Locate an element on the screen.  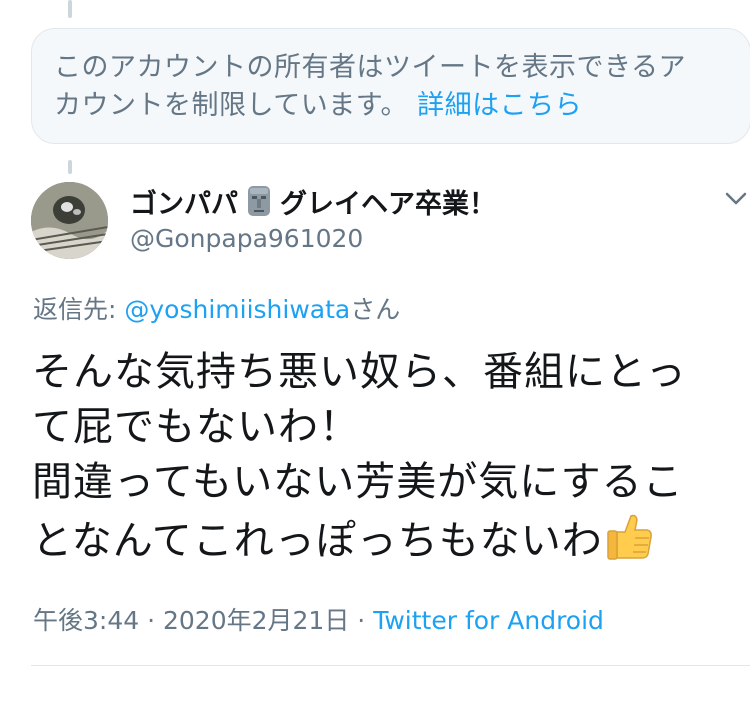
avatar is located at coordinates (69, 220).